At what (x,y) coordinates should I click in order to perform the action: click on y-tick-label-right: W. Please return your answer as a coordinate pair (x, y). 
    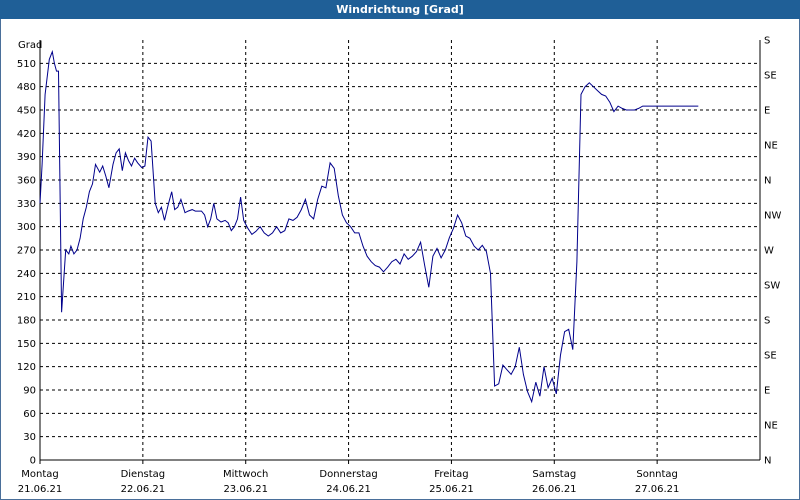
    Looking at the image, I should click on (769, 251).